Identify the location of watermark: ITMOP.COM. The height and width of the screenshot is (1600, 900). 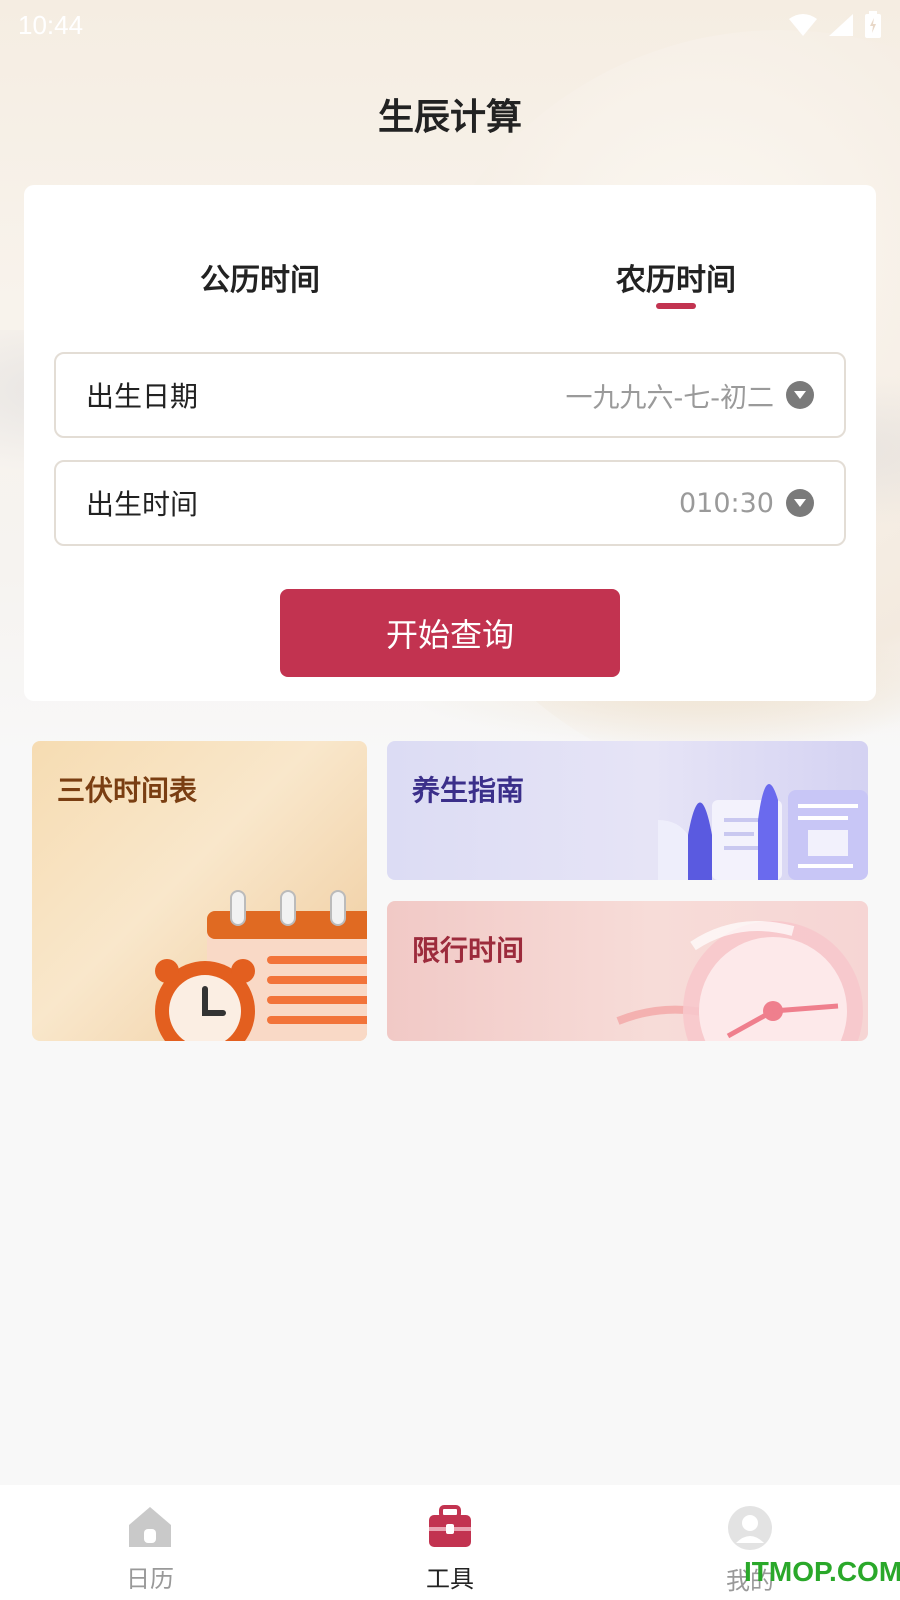
(822, 1571).